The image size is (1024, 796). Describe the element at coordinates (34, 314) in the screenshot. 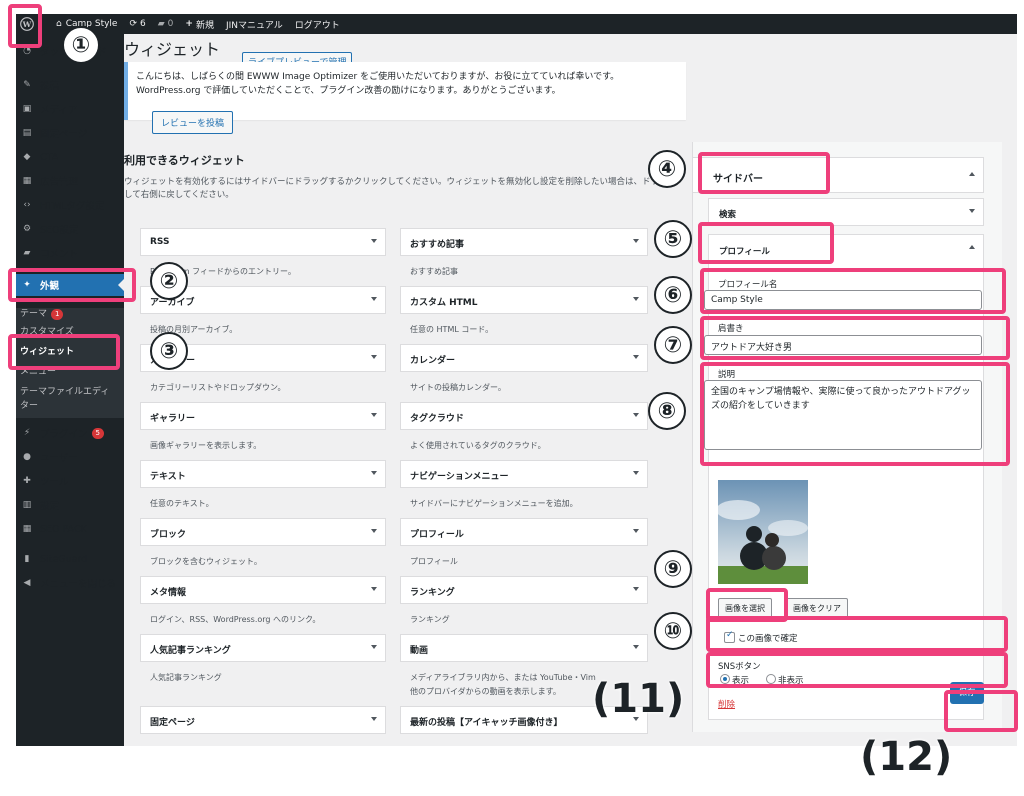

I see `submenu-label: テーマ` at that location.